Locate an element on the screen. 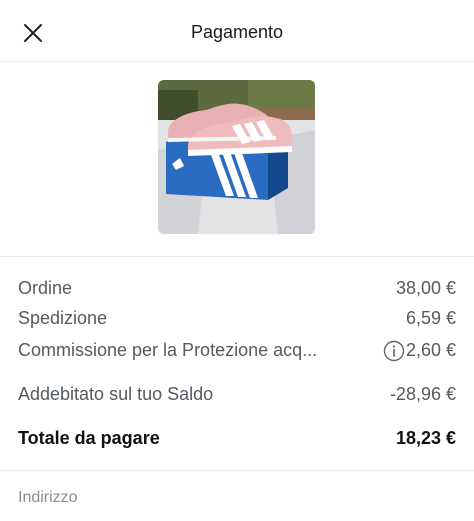  shipping-row: Spedizione 6,59 € is located at coordinates (237, 318).